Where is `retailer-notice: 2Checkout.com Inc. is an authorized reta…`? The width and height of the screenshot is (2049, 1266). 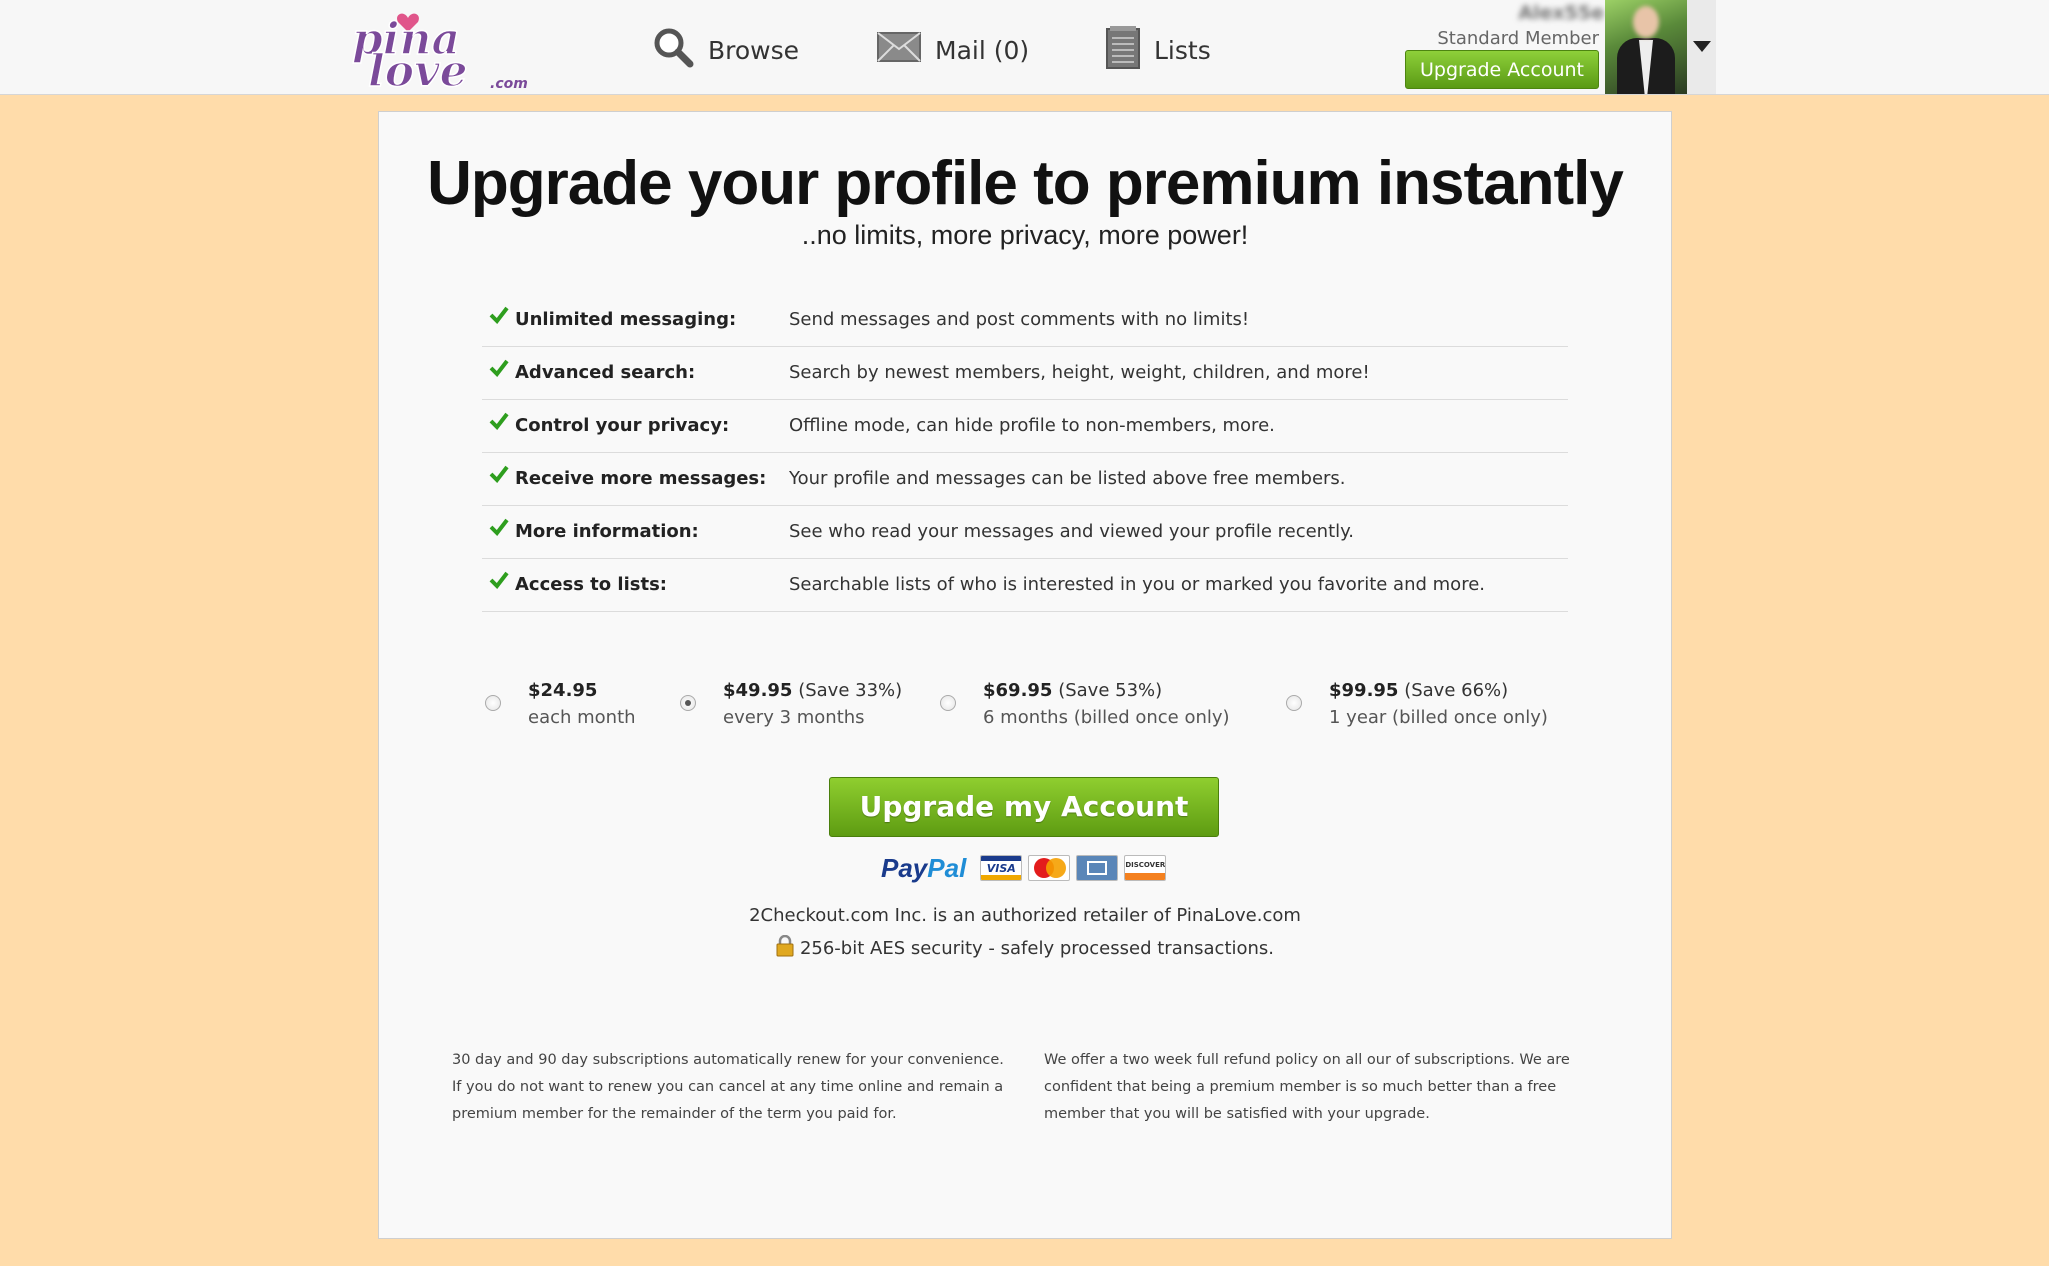
retailer-notice: 2Checkout.com Inc. is an authorized reta… is located at coordinates (1025, 915).